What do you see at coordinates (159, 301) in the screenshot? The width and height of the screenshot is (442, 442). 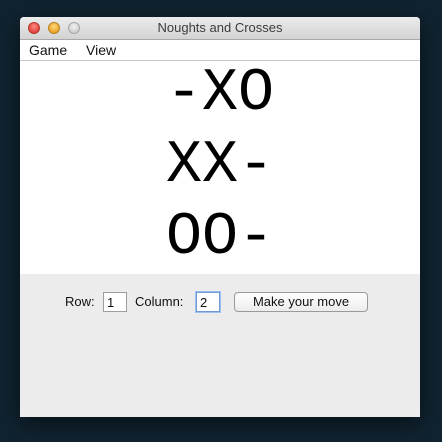 I see `column-label: Column:` at bounding box center [159, 301].